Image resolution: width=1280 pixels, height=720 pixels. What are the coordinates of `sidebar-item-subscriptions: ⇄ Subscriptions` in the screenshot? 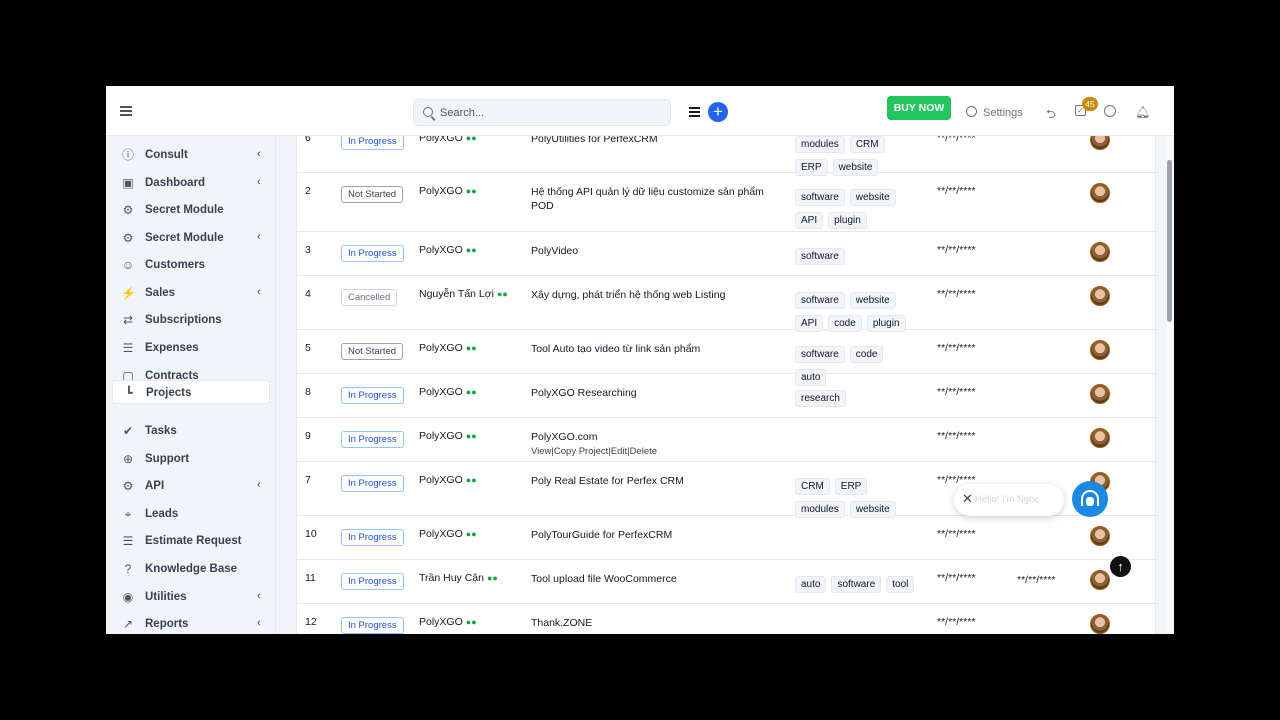 It's located at (191, 320).